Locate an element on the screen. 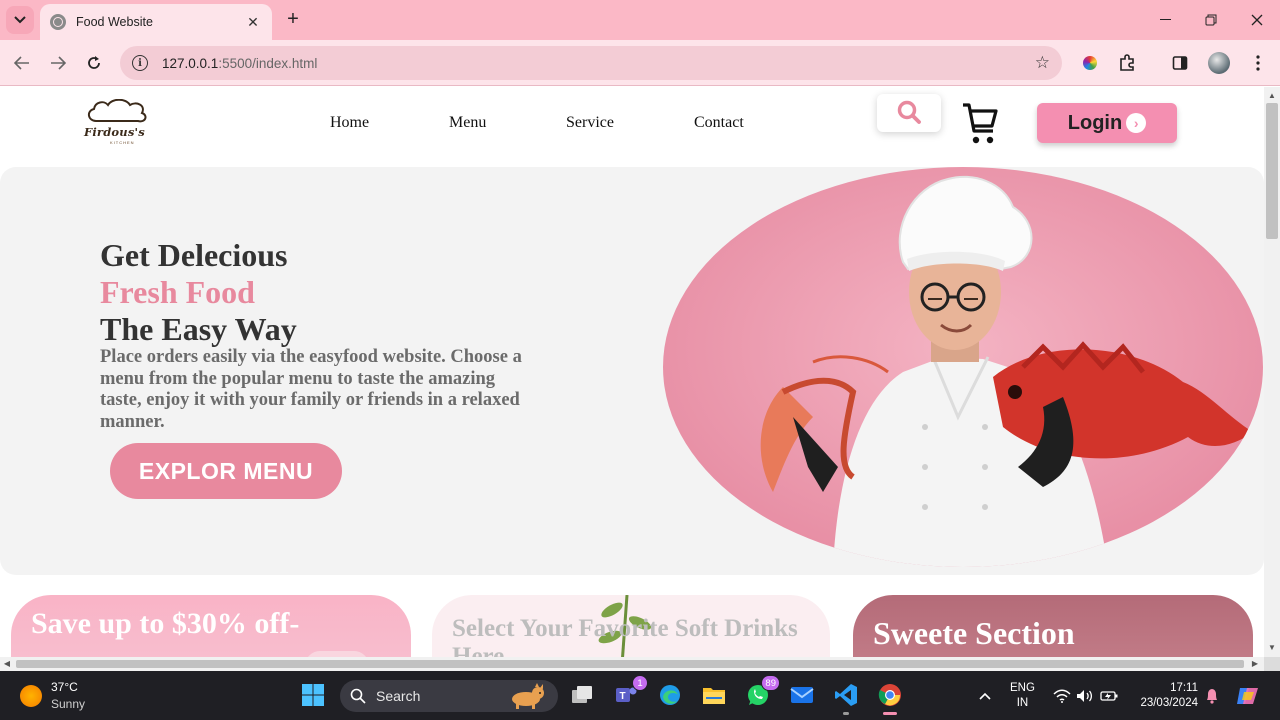  close-window-button is located at coordinates (1257, 20).